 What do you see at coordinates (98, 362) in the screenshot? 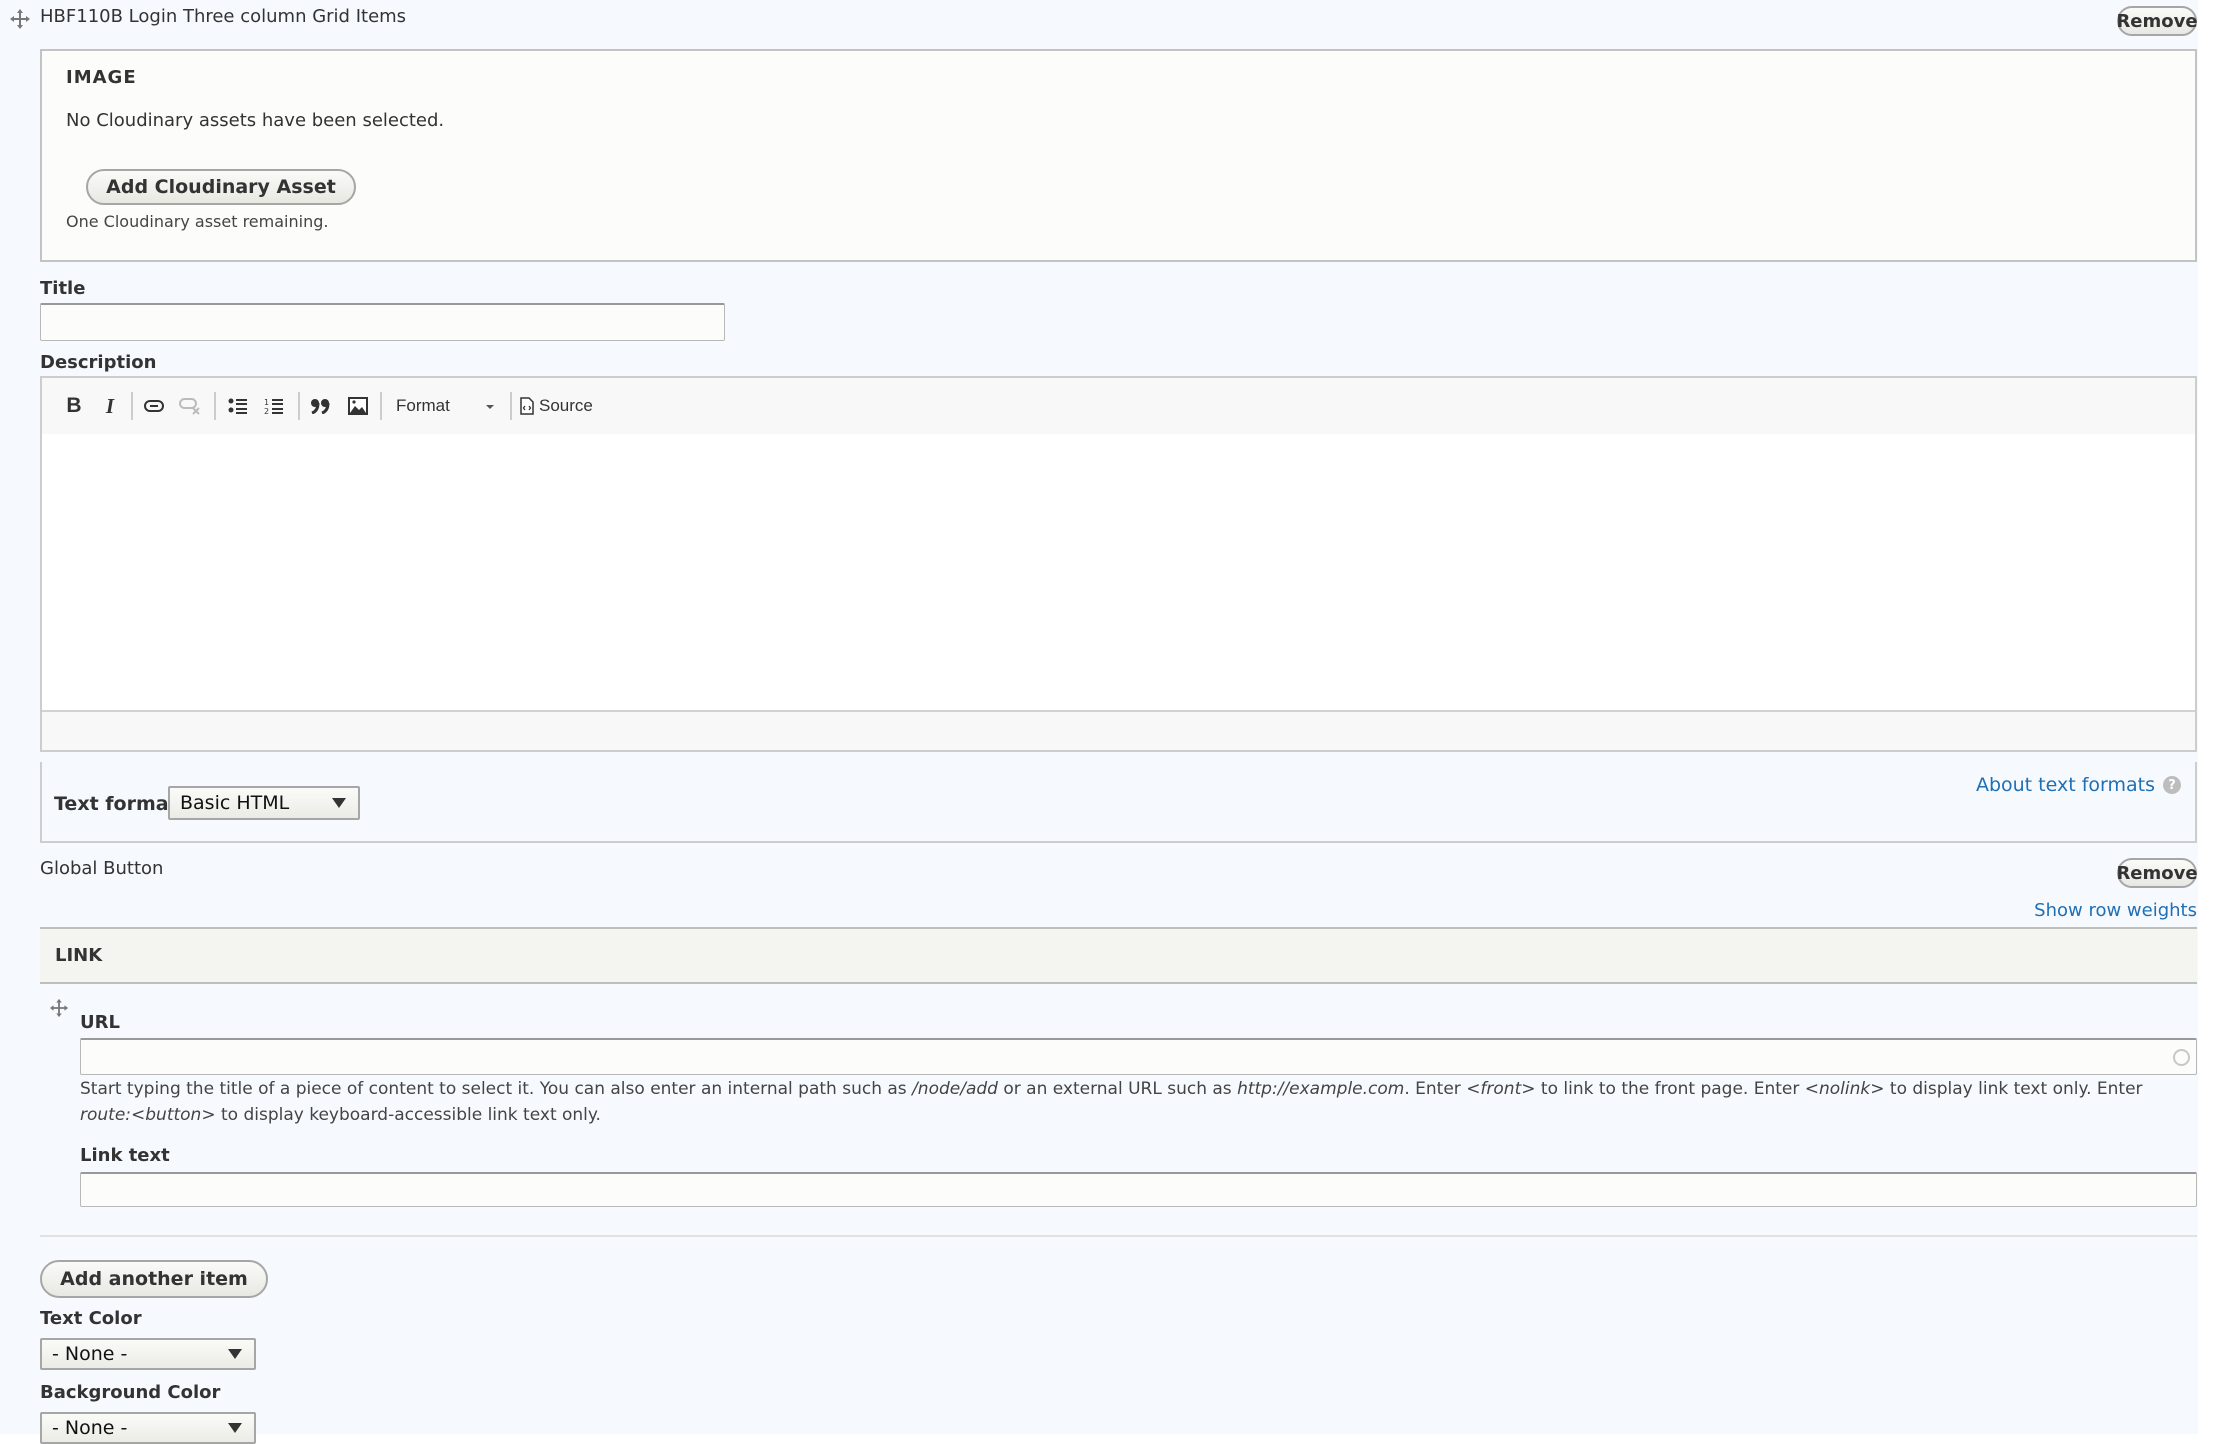
I see `description-label: Description` at bounding box center [98, 362].